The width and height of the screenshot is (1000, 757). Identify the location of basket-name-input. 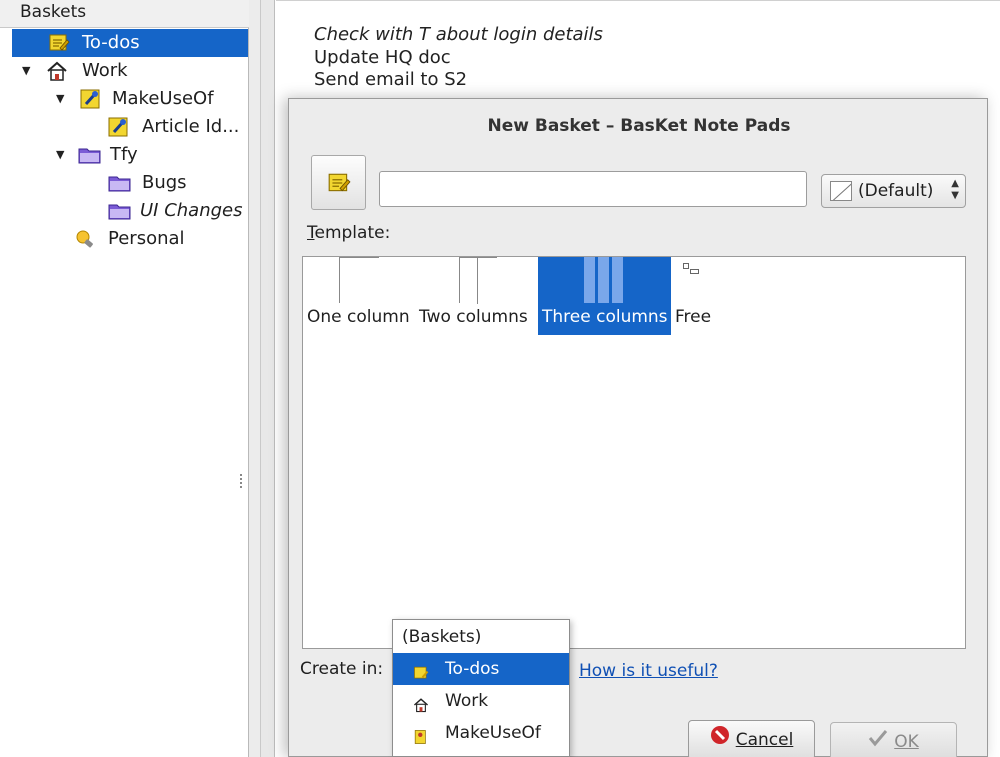
(593, 189).